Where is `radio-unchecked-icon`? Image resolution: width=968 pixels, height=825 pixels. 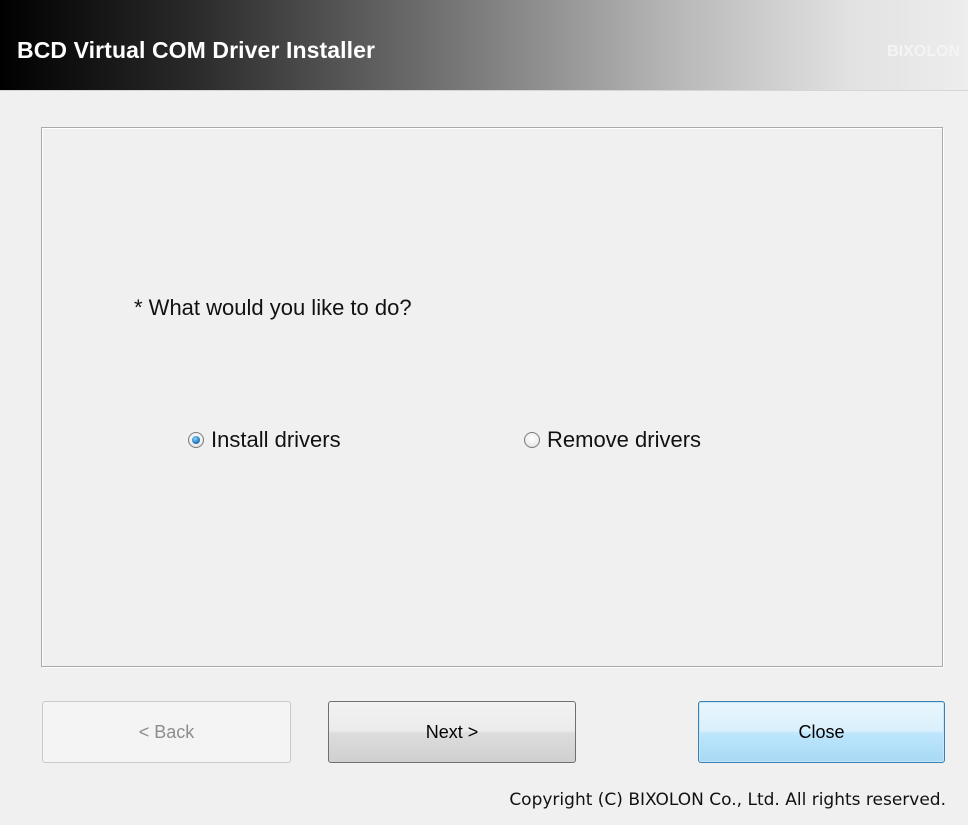
radio-unchecked-icon is located at coordinates (532, 440).